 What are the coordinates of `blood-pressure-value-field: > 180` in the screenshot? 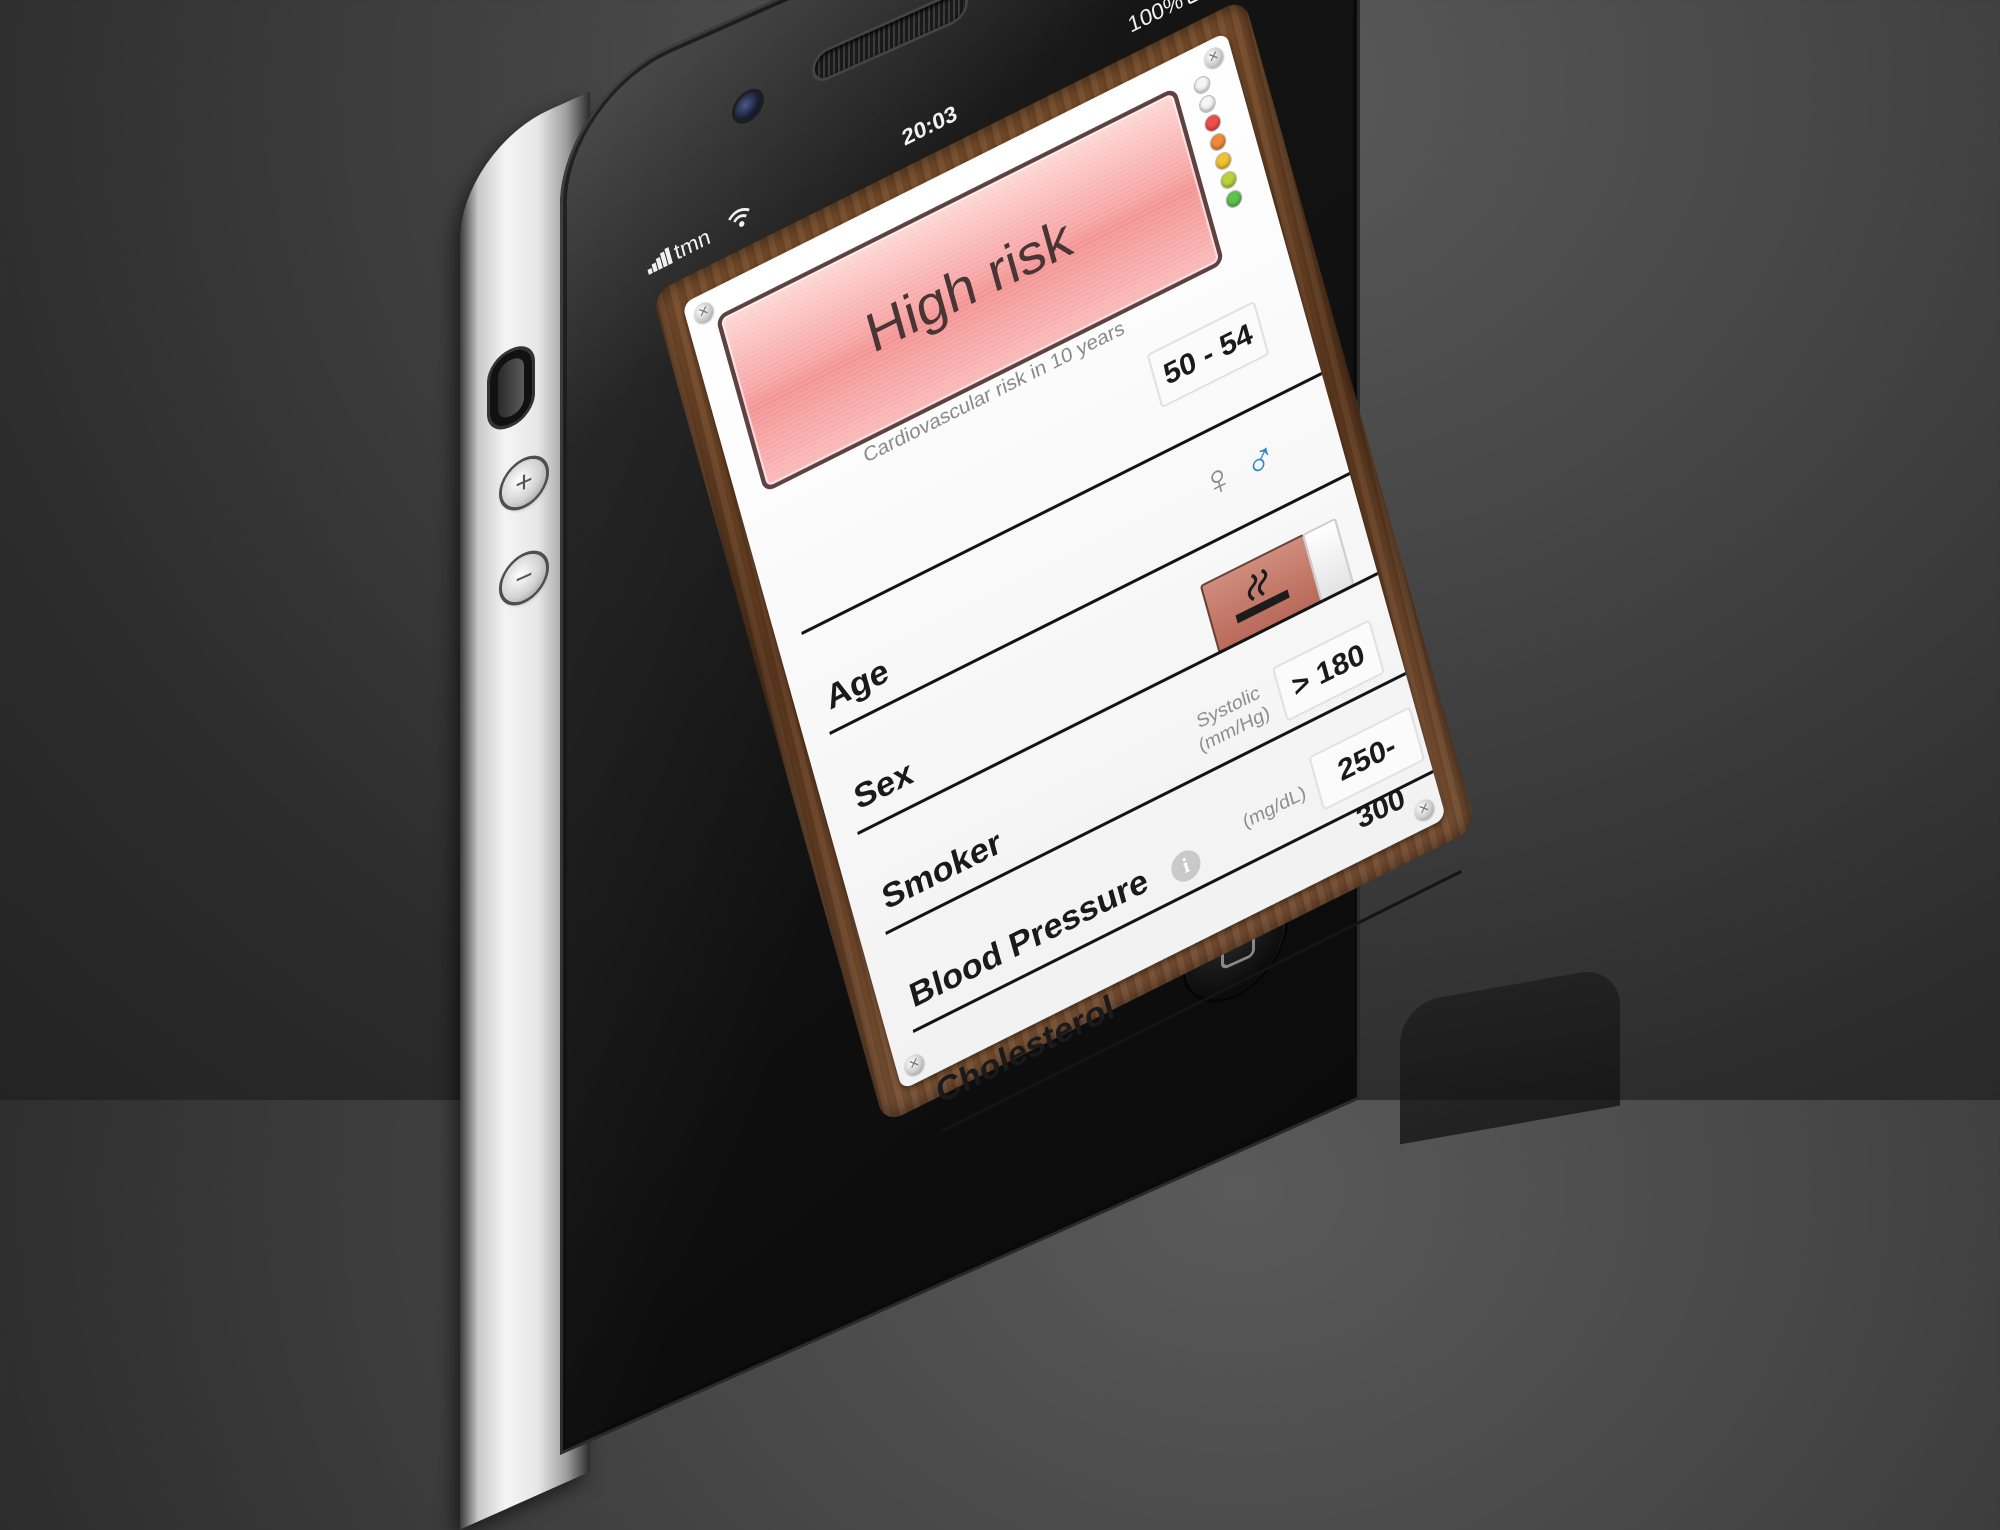 It's located at (1328, 670).